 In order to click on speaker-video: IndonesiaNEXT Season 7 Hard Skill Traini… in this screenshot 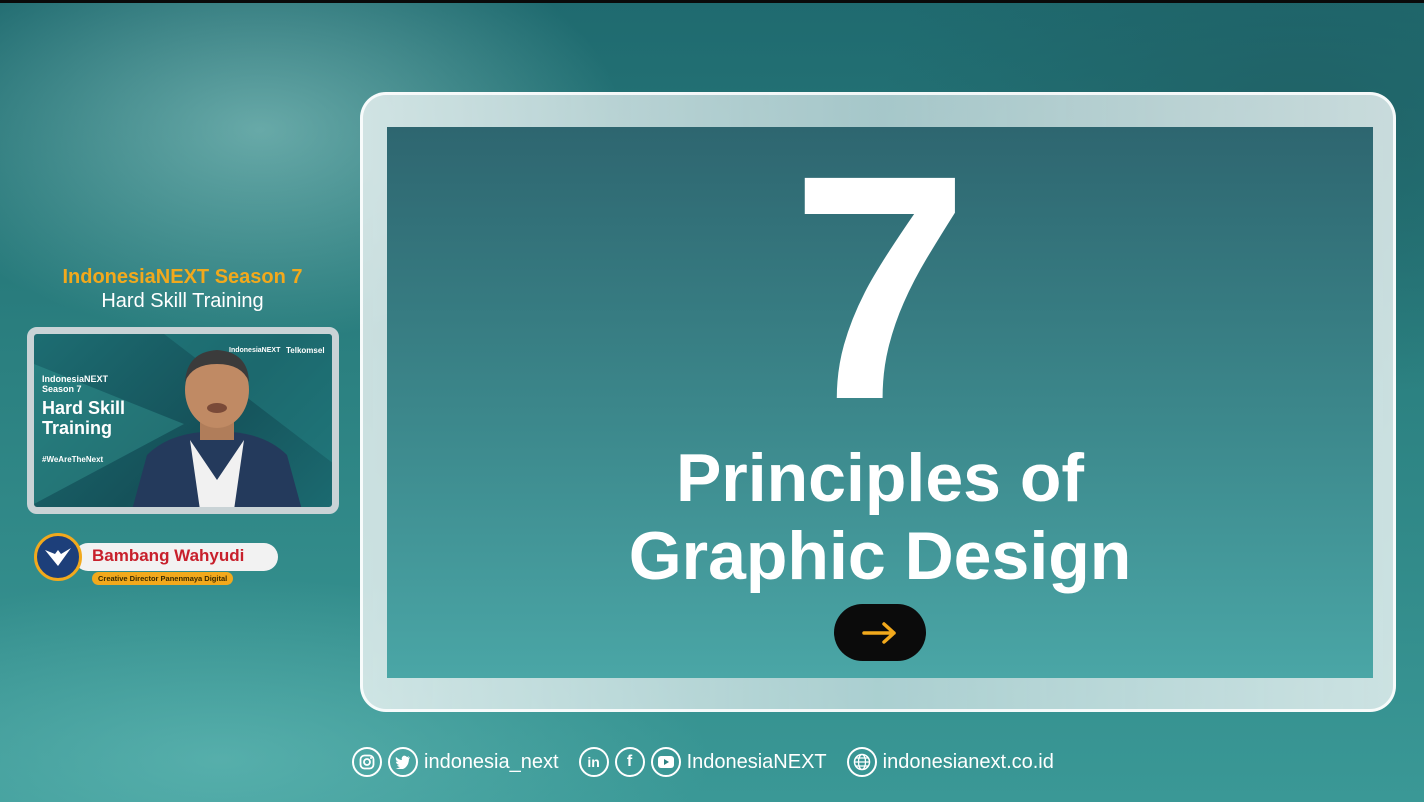, I will do `click(183, 420)`.